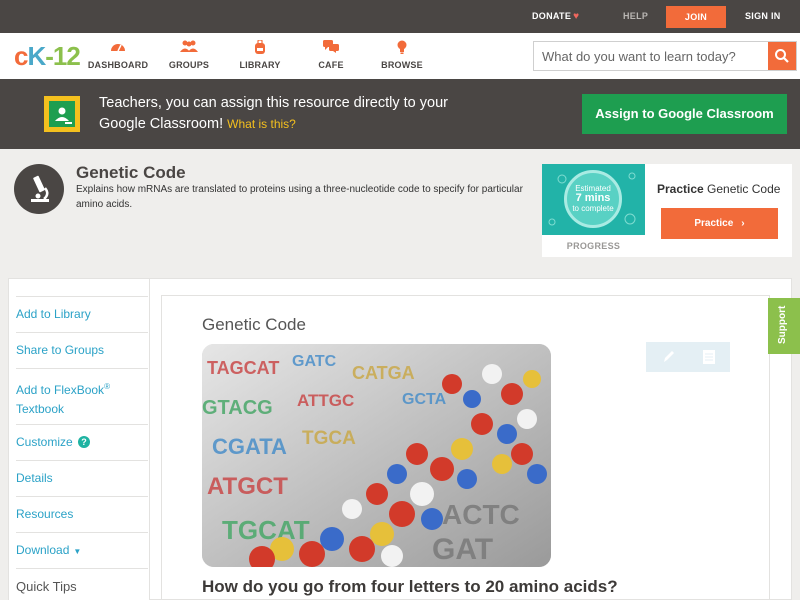 This screenshot has width=800, height=600. I want to click on svg-text: TAGCAT, so click(243, 368).